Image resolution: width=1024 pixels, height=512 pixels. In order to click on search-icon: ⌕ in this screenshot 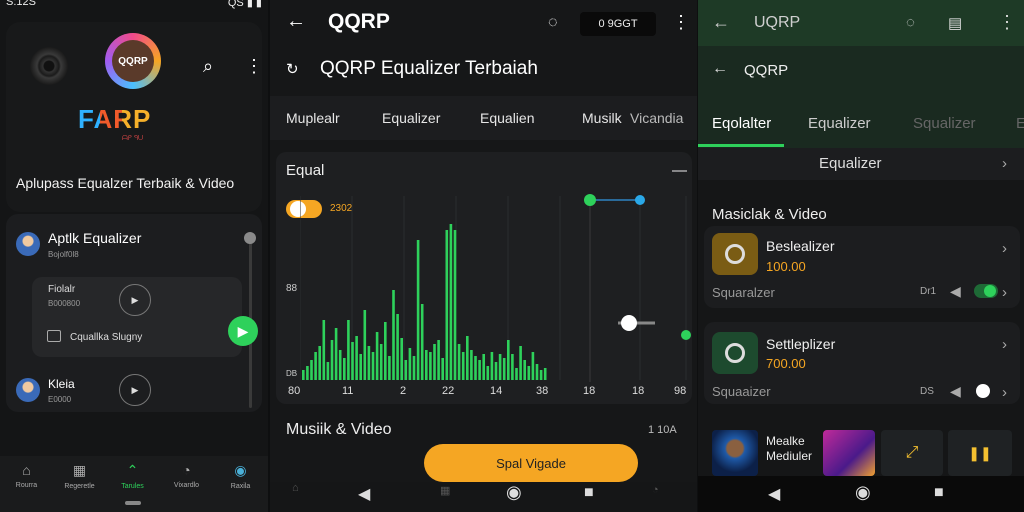, I will do `click(208, 66)`.